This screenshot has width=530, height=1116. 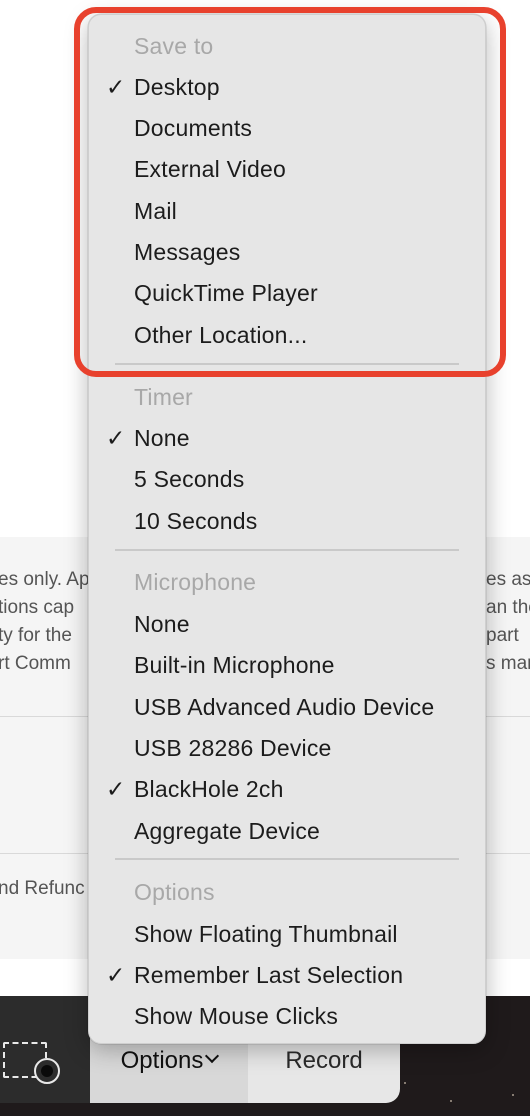 What do you see at coordinates (288, 933) in the screenshot?
I see `menu-item-show-floating-thumbnail: Show Floating Thumbnail` at bounding box center [288, 933].